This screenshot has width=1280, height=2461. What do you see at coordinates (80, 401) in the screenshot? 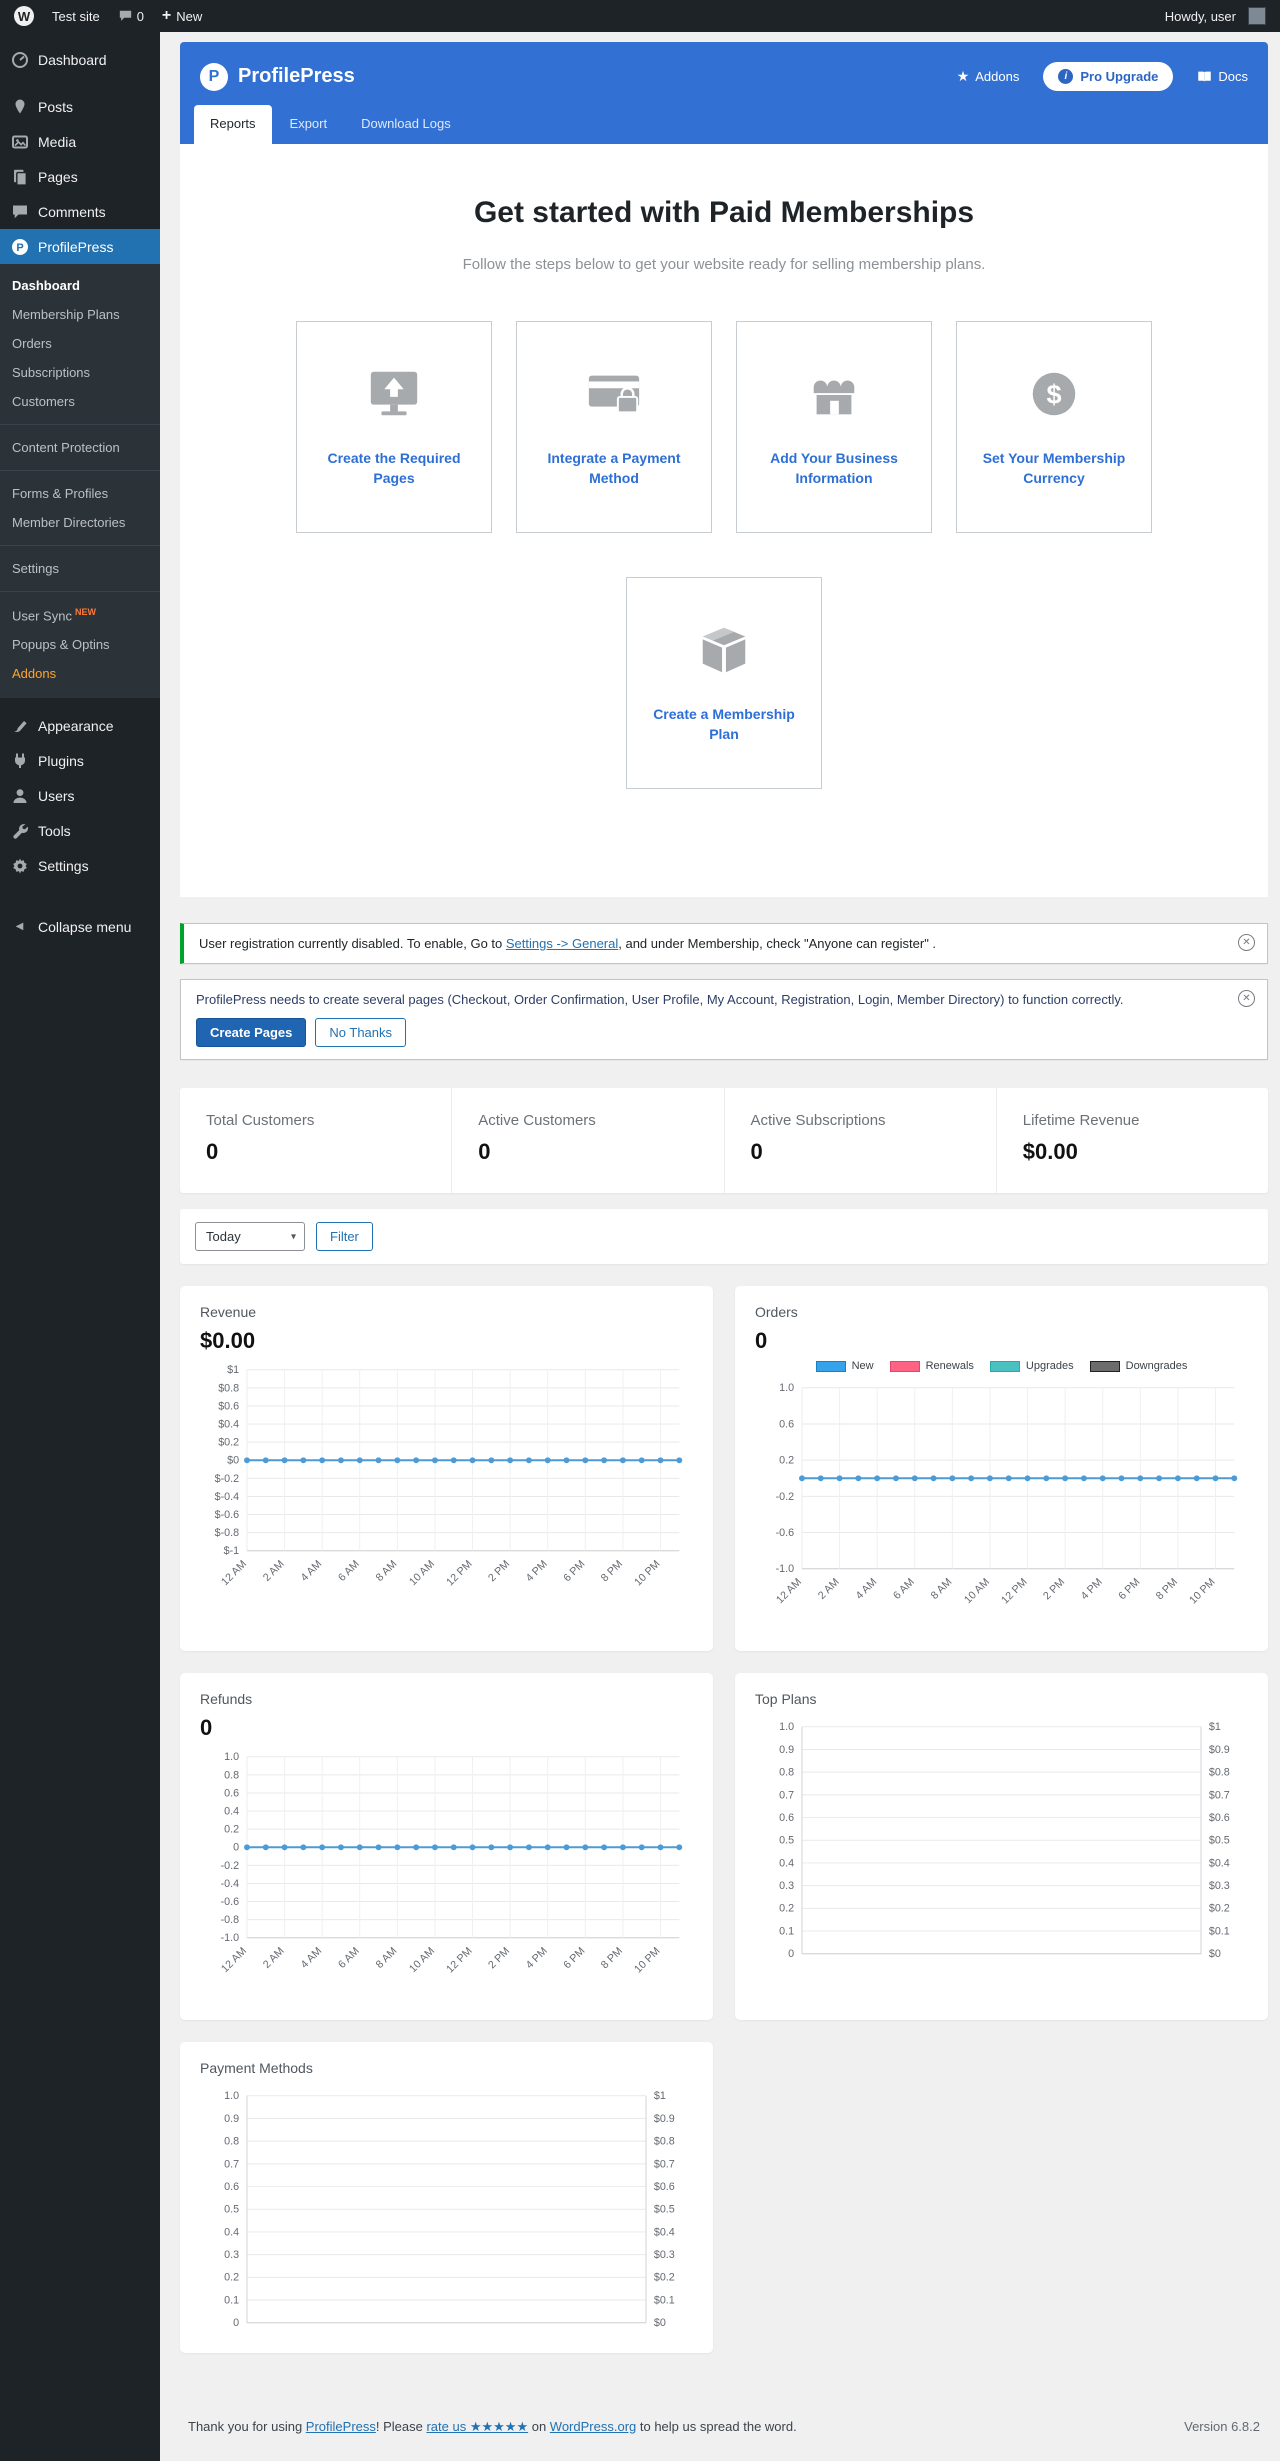
I see `submenu-item-customers: Customers` at bounding box center [80, 401].